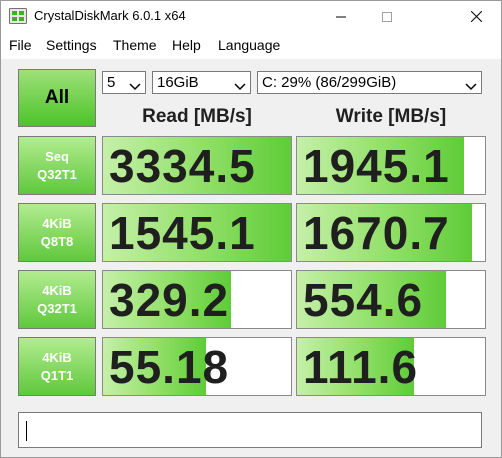  I want to click on test-size-value: 16GiB, so click(178, 82).